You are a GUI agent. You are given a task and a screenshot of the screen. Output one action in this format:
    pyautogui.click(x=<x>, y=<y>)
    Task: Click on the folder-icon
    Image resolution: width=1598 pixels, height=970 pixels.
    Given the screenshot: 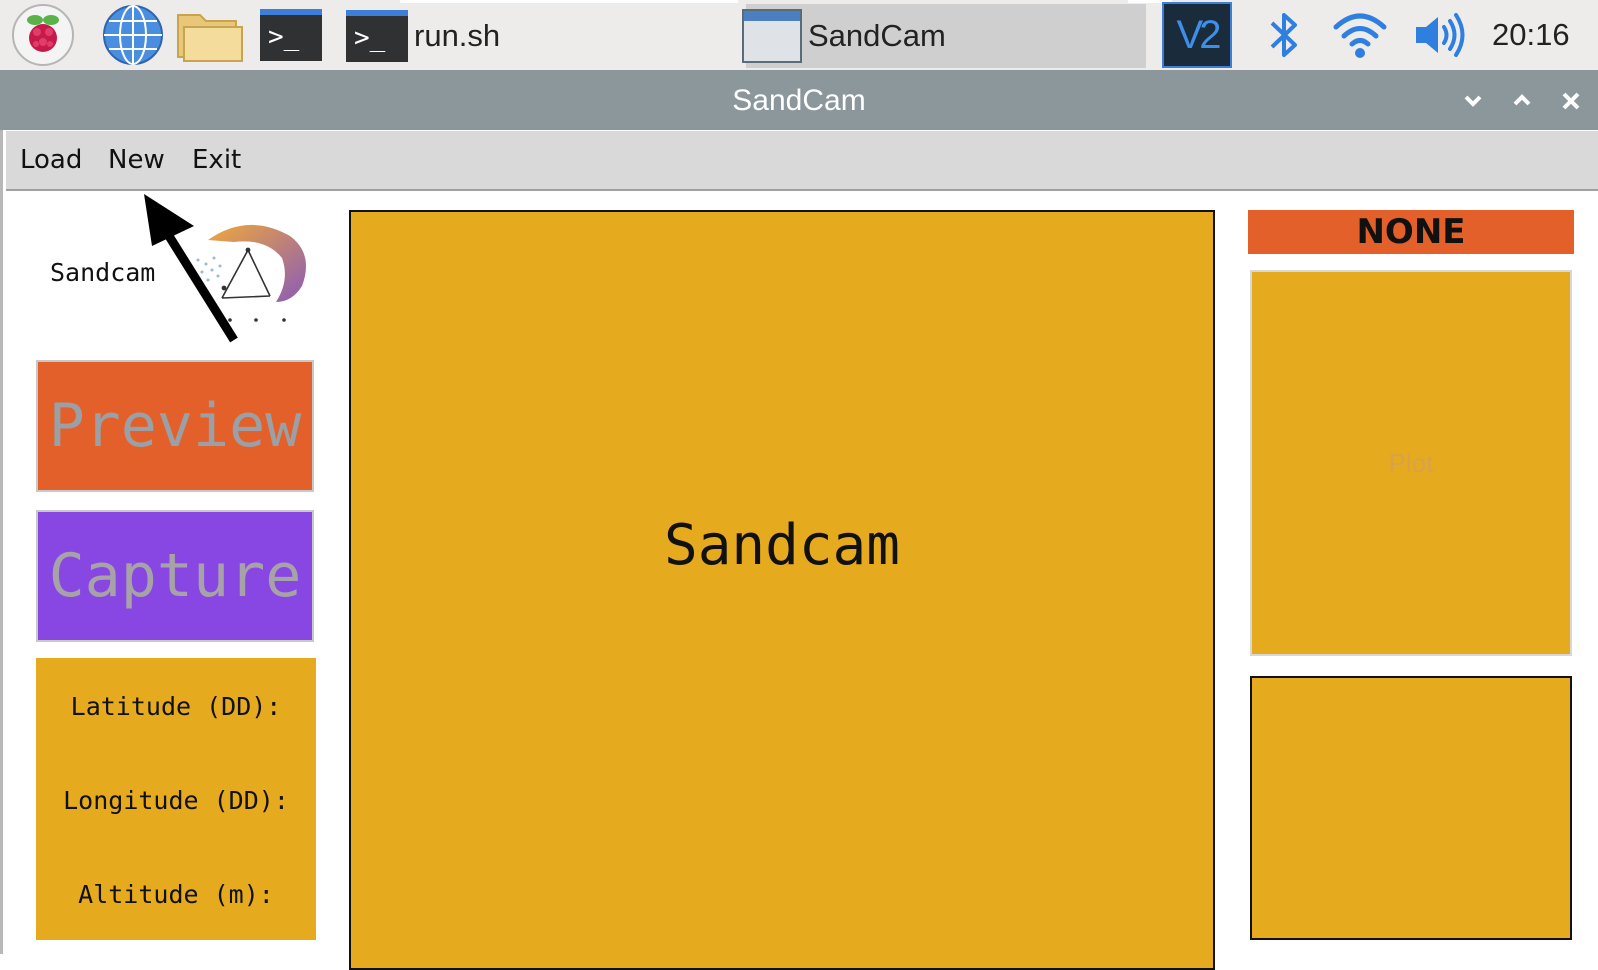 What is the action you would take?
    pyautogui.click(x=210, y=35)
    